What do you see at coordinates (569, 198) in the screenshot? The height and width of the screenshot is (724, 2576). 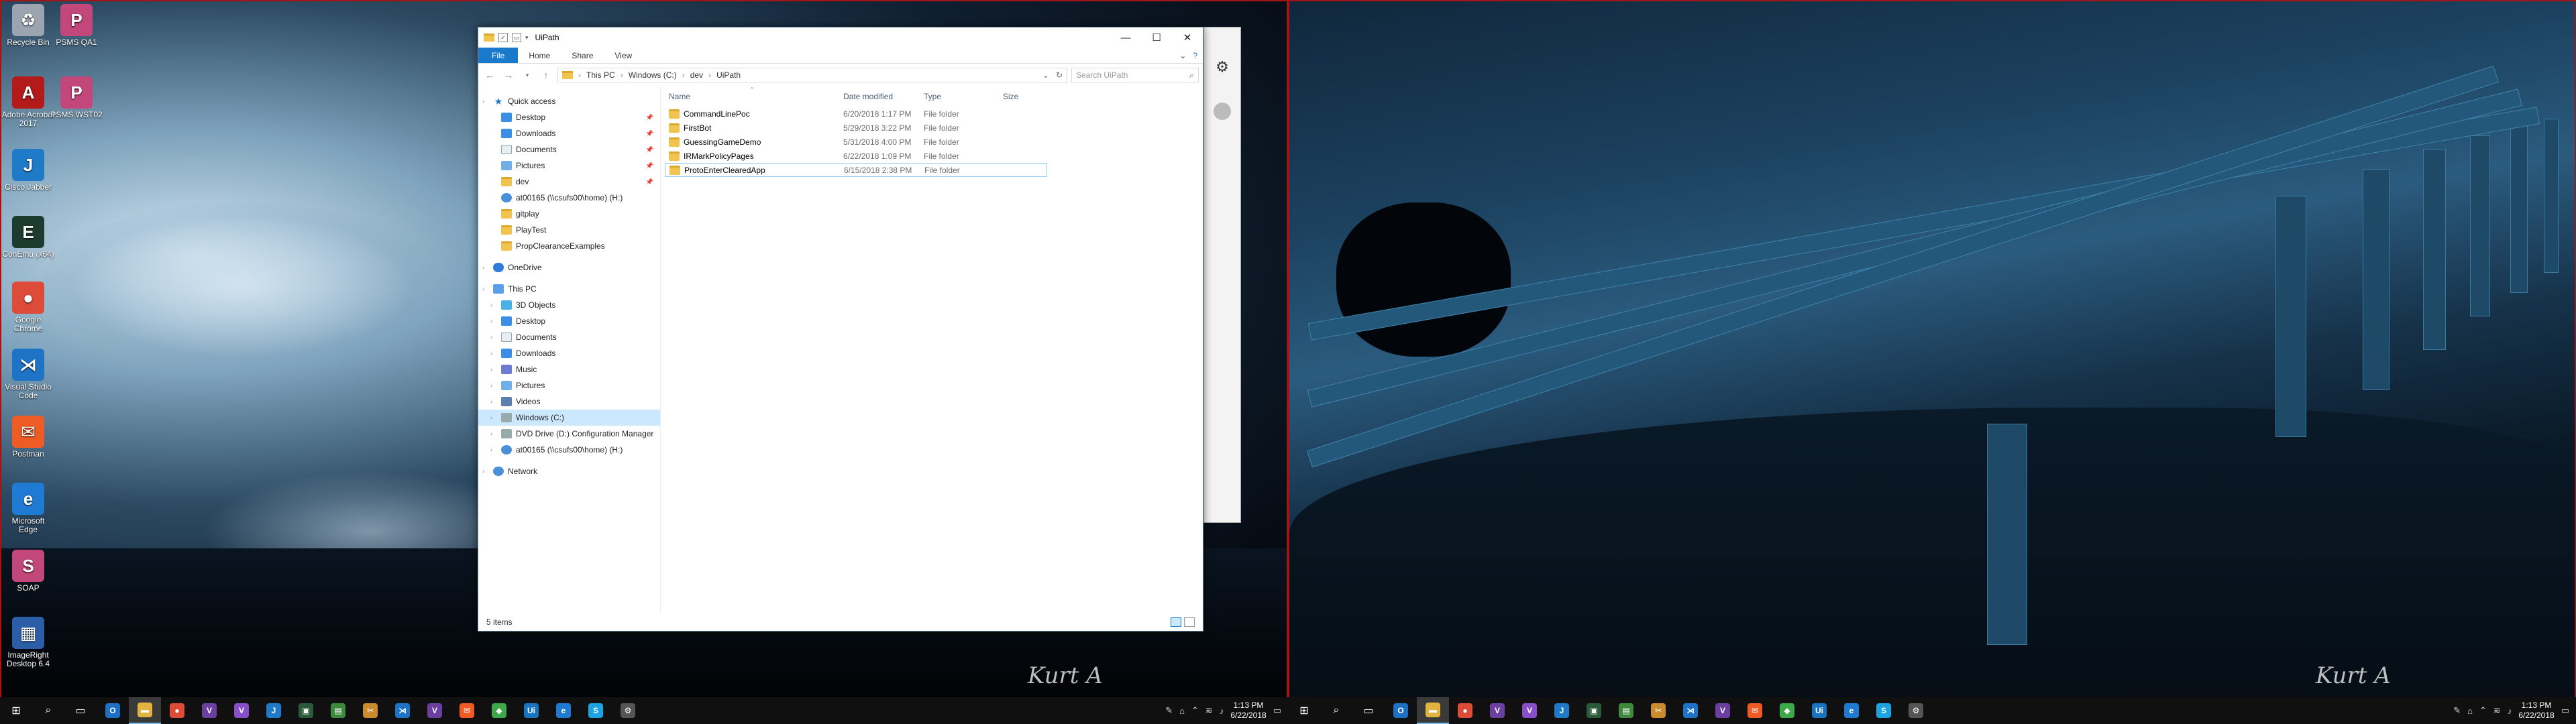 I see `nav-quick-item: at00165 (\\csufs00\home) (H:)` at bounding box center [569, 198].